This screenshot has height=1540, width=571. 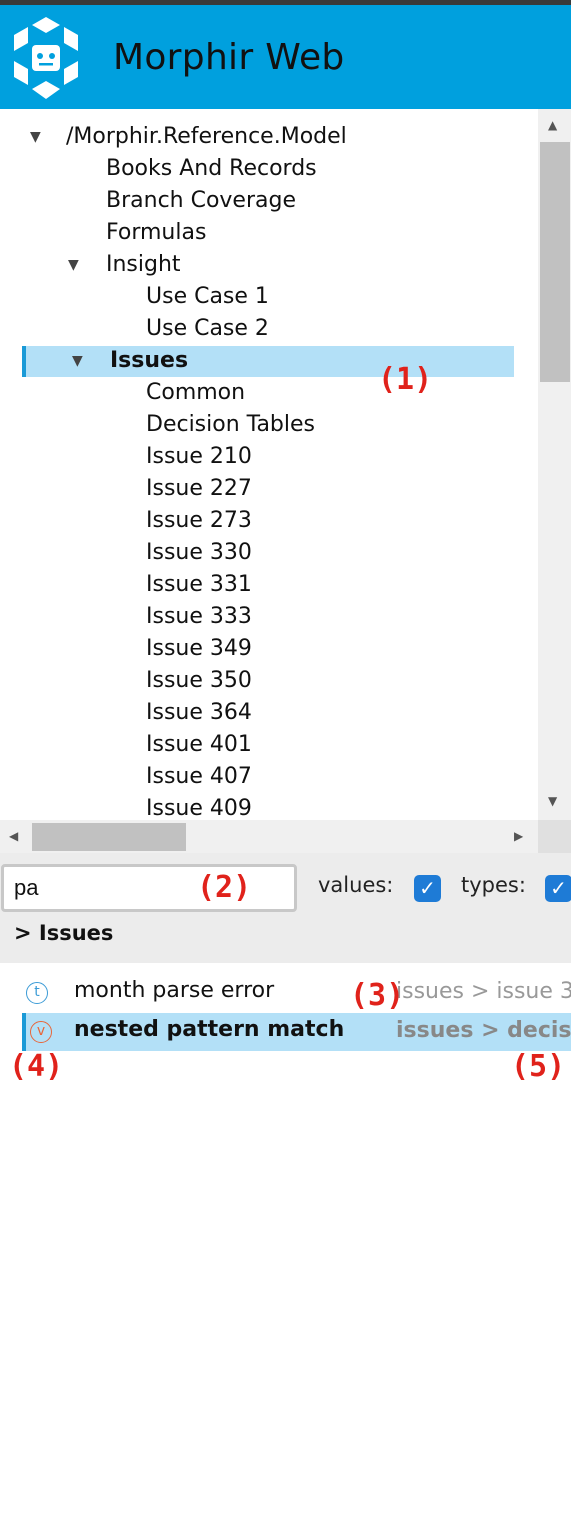 What do you see at coordinates (554, 836) in the screenshot?
I see `scrollbar-corner` at bounding box center [554, 836].